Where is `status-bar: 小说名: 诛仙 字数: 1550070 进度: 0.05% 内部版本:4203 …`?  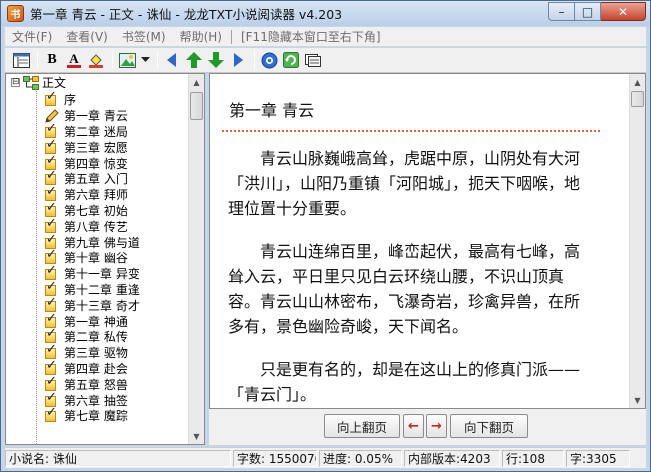
status-bar: 小说名: 诛仙 字数: 1550070 进度: 0.05% 内部版本:4203 … is located at coordinates (325, 457).